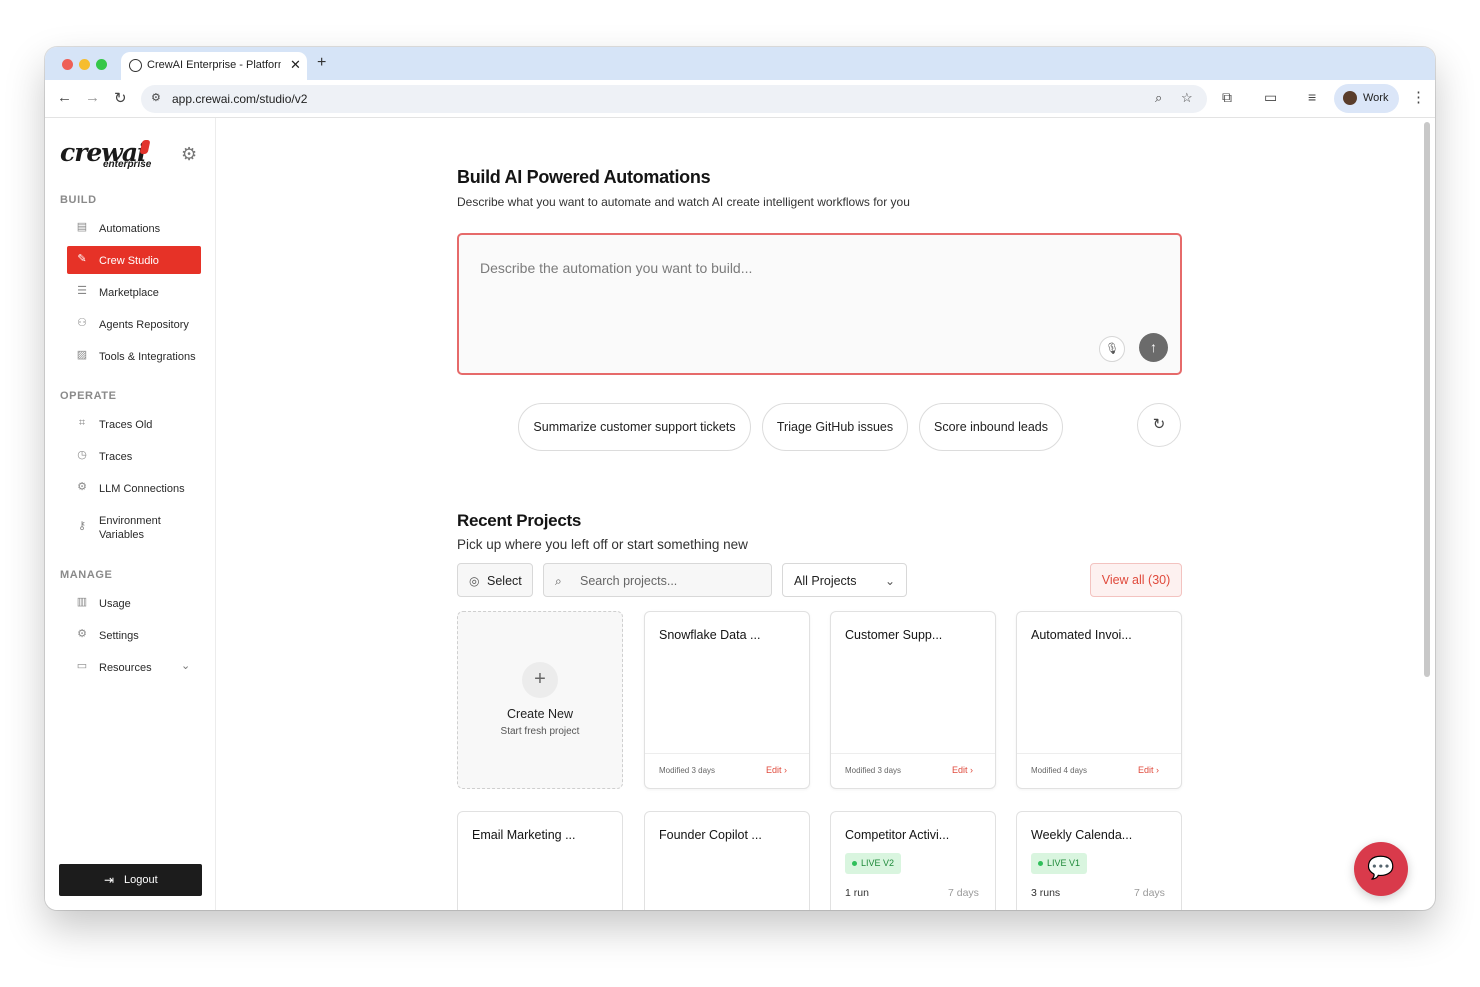 The width and height of the screenshot is (1480, 987). Describe the element at coordinates (134, 324) in the screenshot. I see `sidebar-item-agents-repository: ⚇ Agents Repository` at that location.